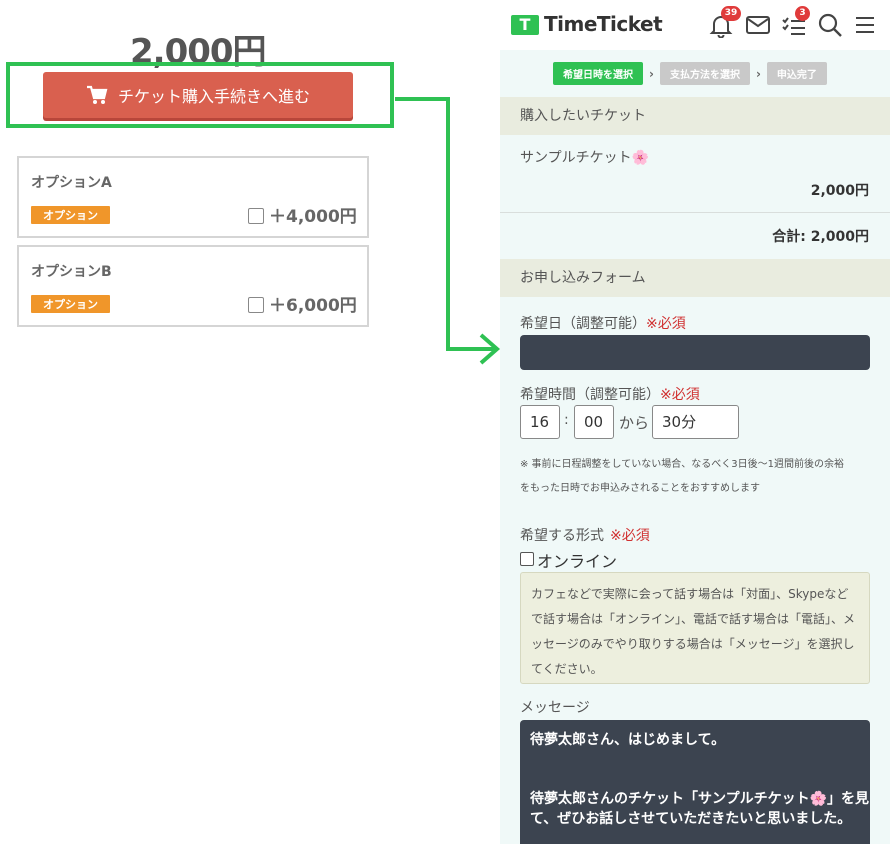 The height and width of the screenshot is (844, 890). I want to click on format-label: 希望する形式 ※必須, so click(585, 535).